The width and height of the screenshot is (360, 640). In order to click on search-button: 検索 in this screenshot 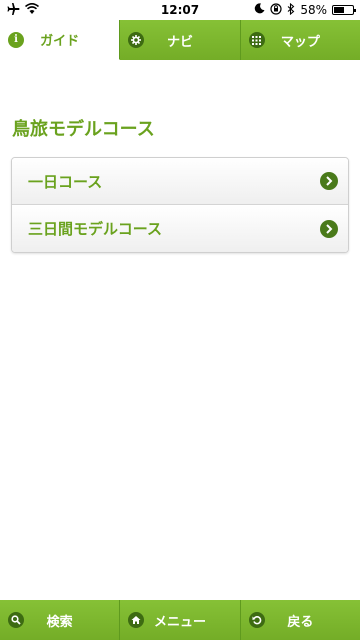, I will do `click(60, 620)`.